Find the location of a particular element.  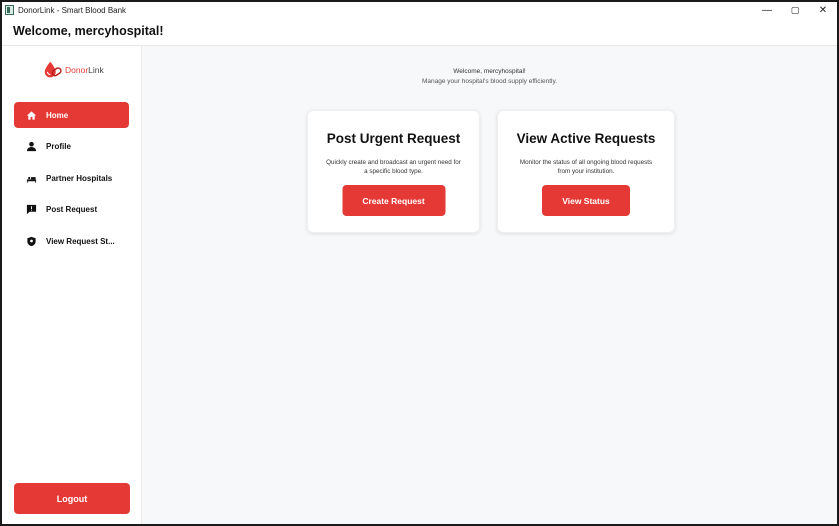

logo-text: DonorLink is located at coordinates (84, 70).